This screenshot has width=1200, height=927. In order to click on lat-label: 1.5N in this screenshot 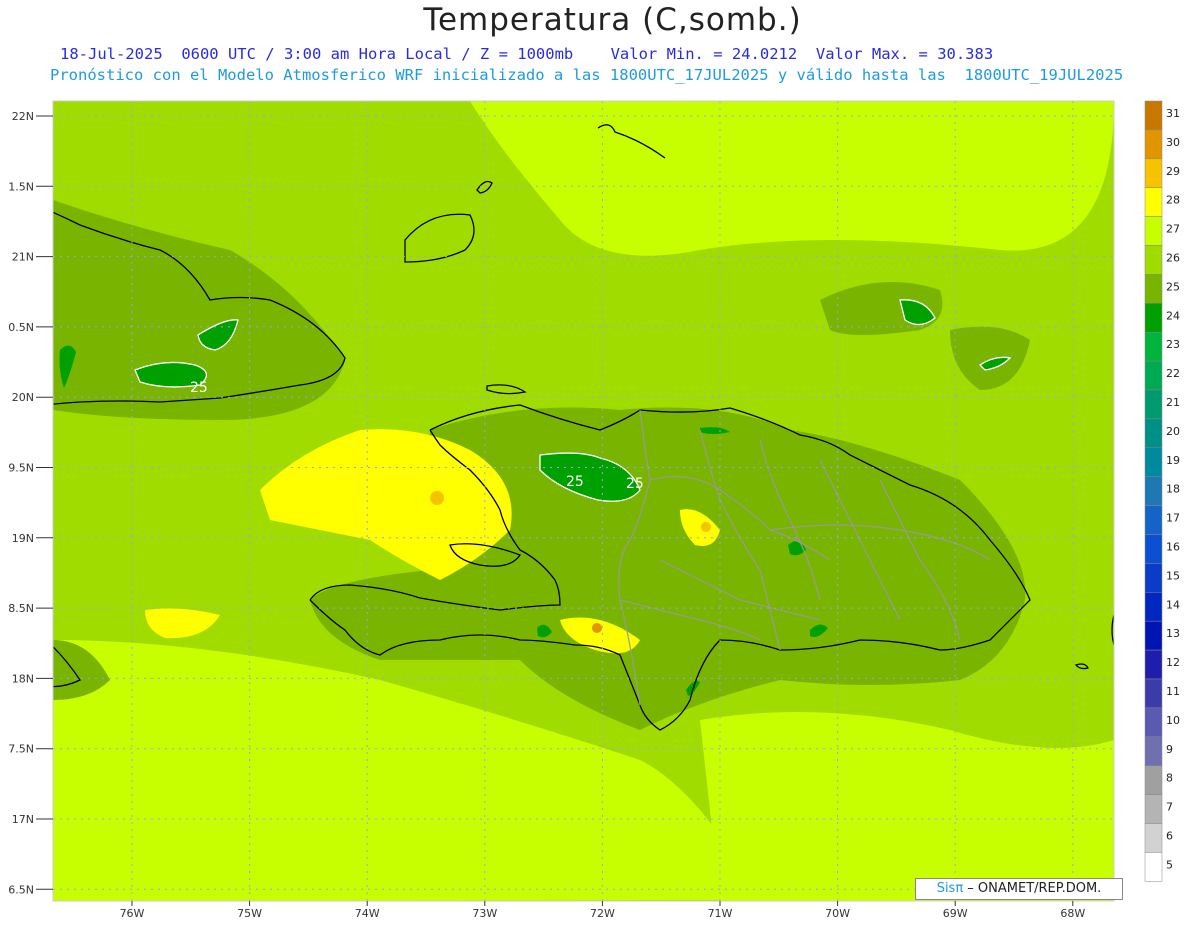, I will do `click(21, 186)`.